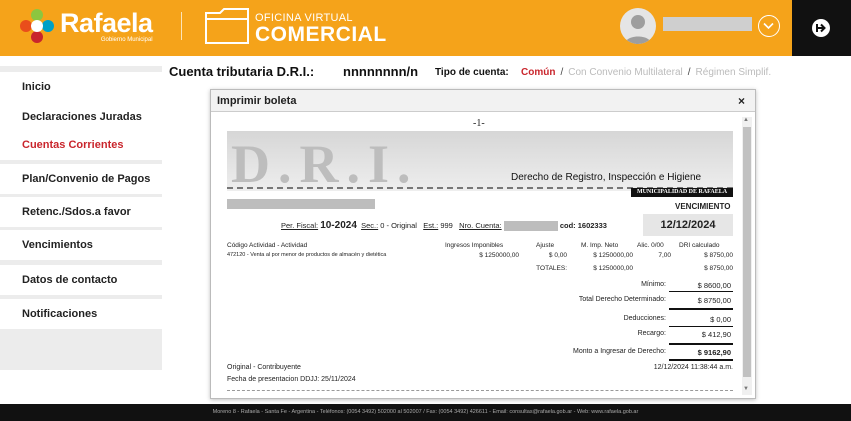 Image resolution: width=851 pixels, height=421 pixels. I want to click on col-m-imp: M. Imp. Neto, so click(600, 245).